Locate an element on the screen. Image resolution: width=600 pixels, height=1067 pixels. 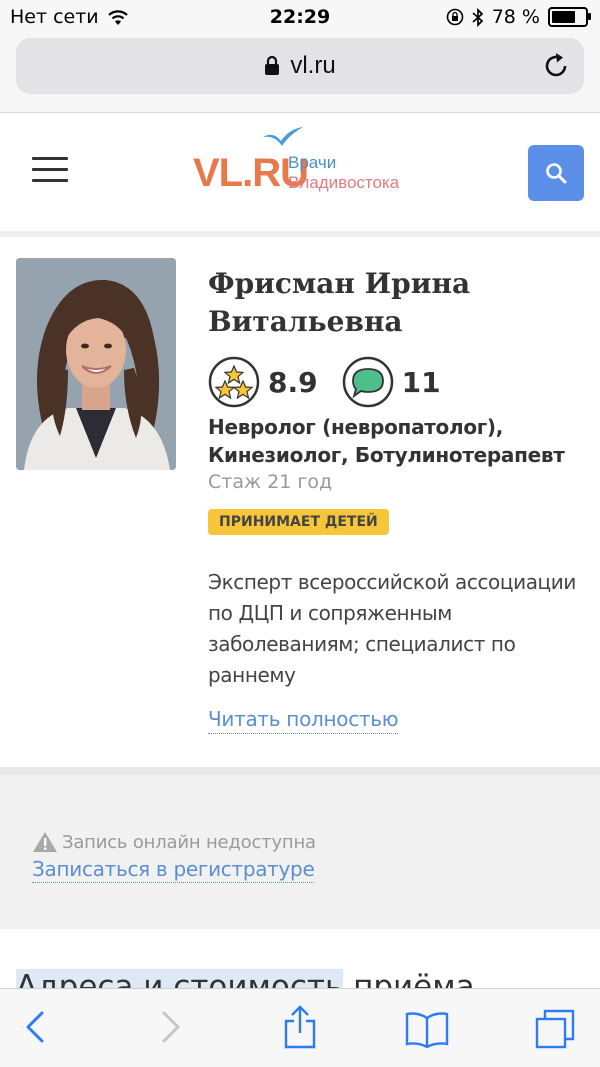
doctor-portrait is located at coordinates (96, 364).